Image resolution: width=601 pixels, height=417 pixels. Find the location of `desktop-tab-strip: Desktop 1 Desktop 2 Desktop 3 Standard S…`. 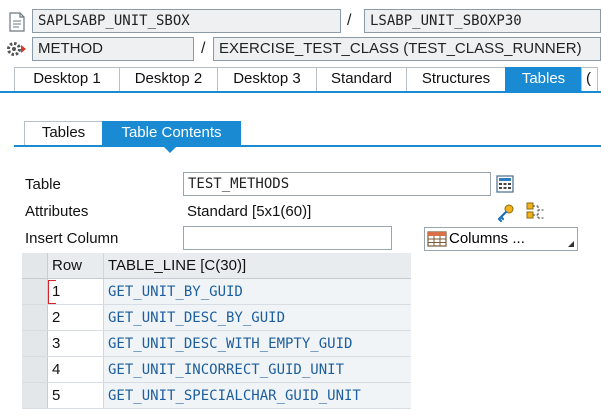

desktop-tab-strip: Desktop 1 Desktop 2 Desktop 3 Standard S… is located at coordinates (306, 79).